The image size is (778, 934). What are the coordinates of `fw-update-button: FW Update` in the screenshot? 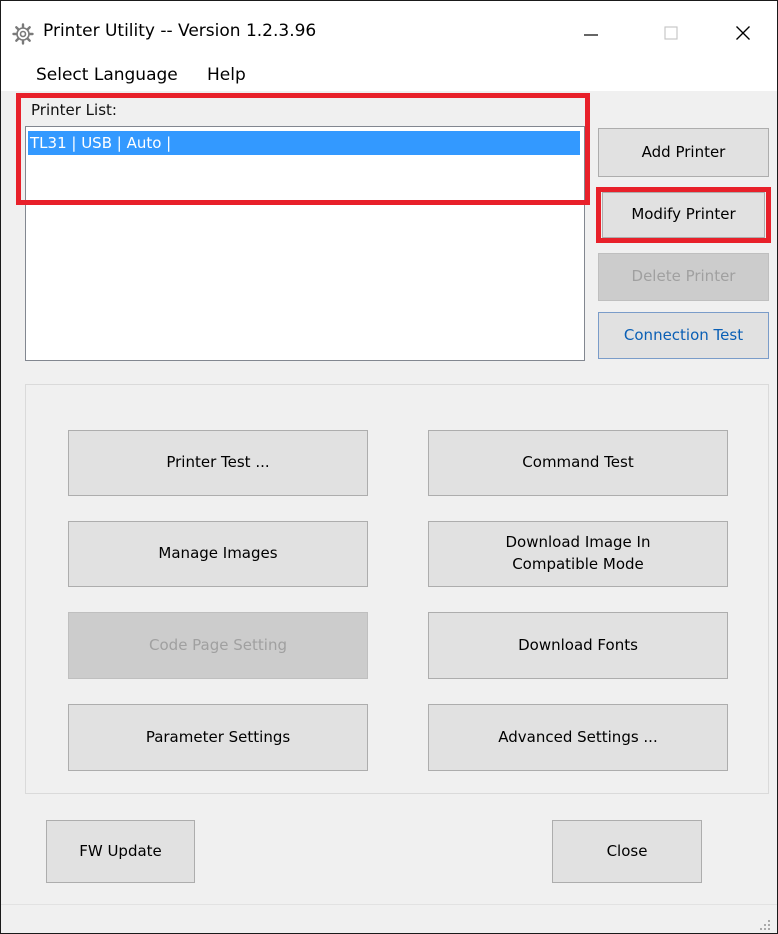 It's located at (120, 851).